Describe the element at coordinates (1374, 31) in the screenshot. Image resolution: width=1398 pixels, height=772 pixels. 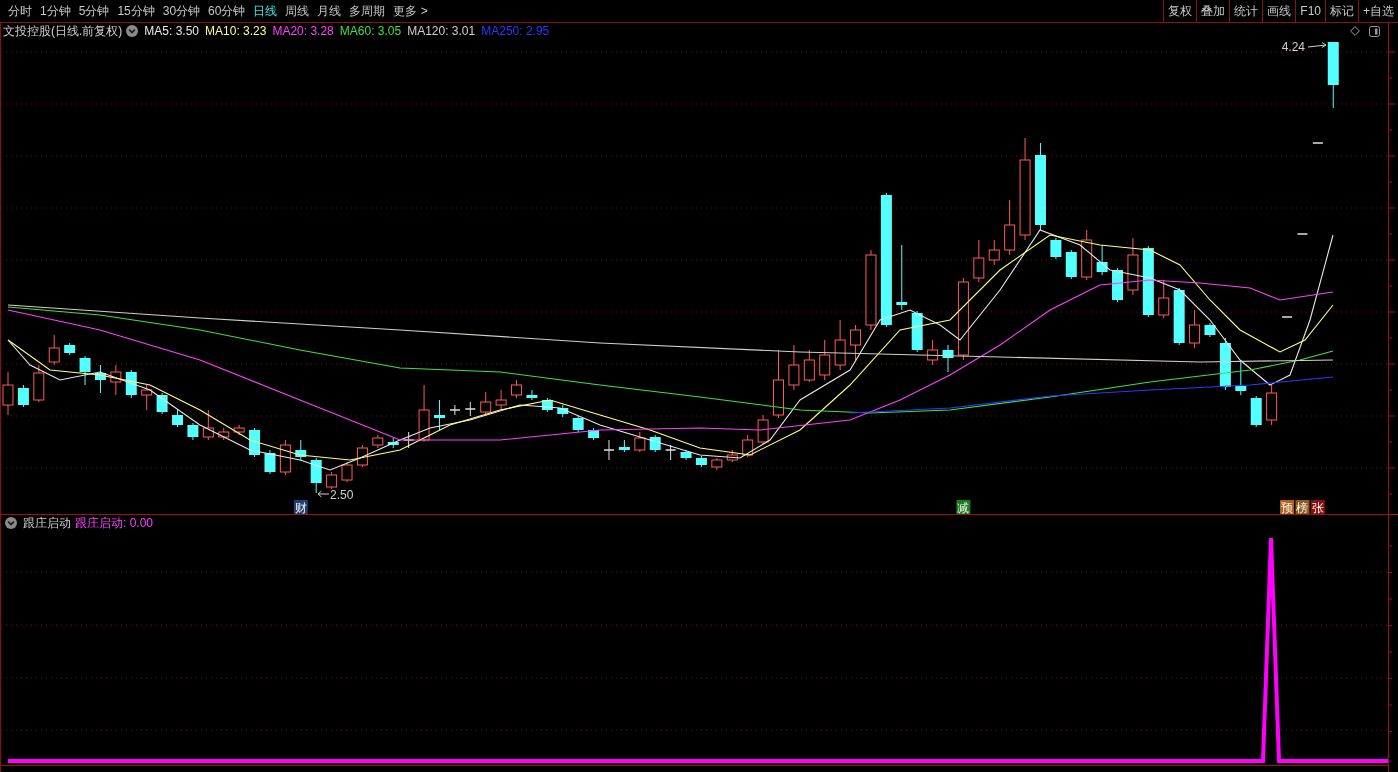
I see `layout-toggle-icon` at that location.